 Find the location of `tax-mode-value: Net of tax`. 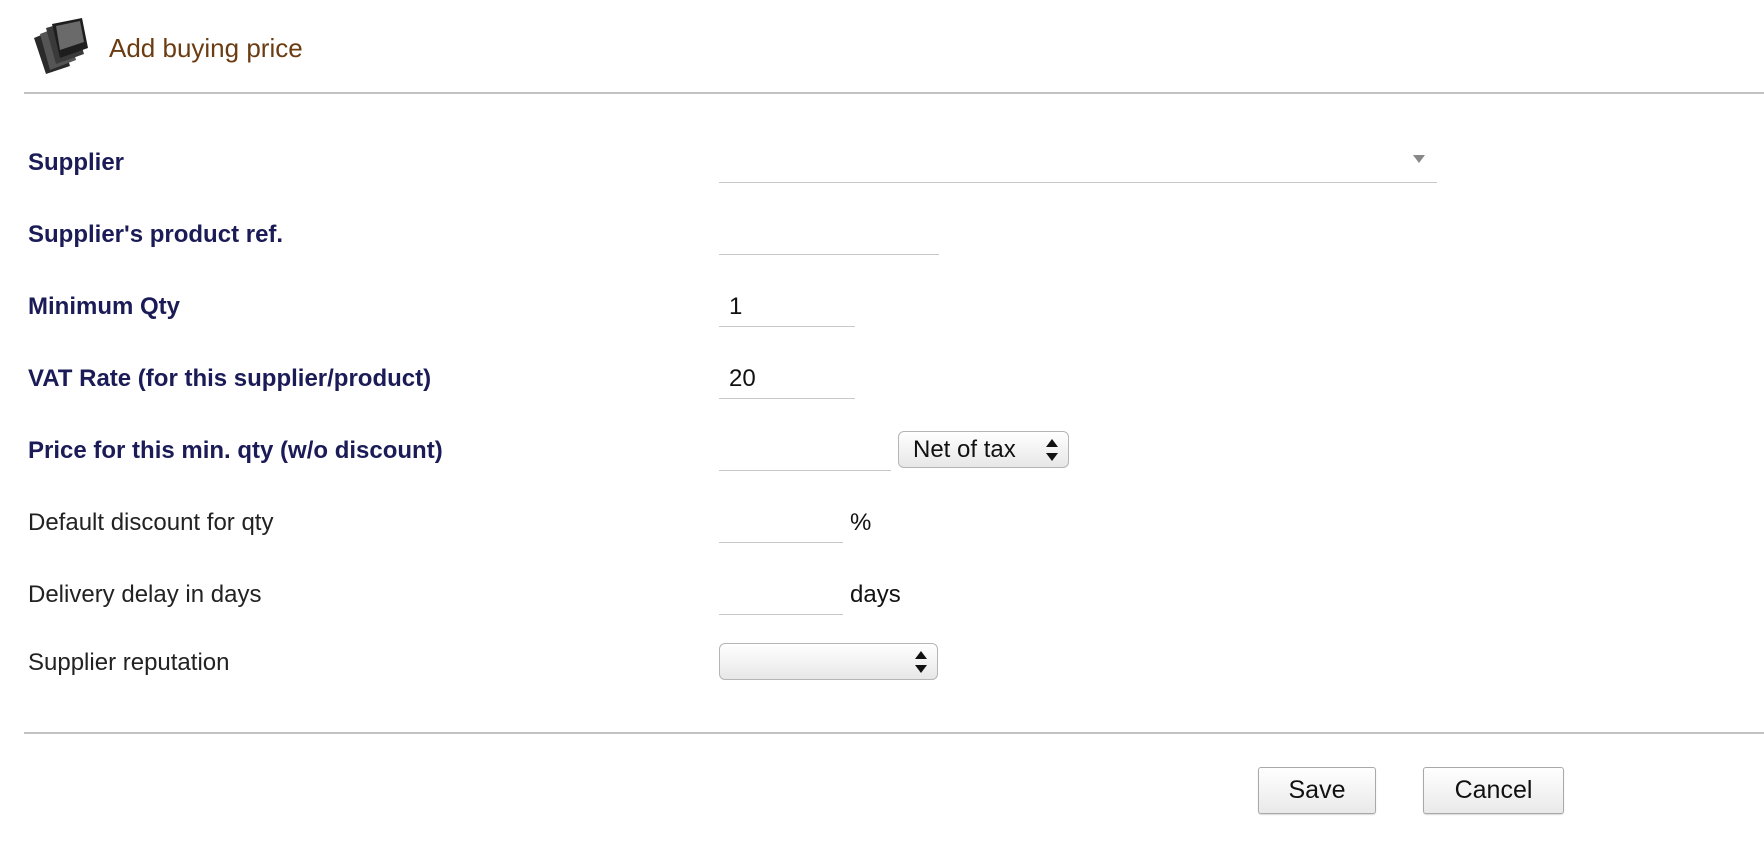

tax-mode-value: Net of tax is located at coordinates (964, 449).